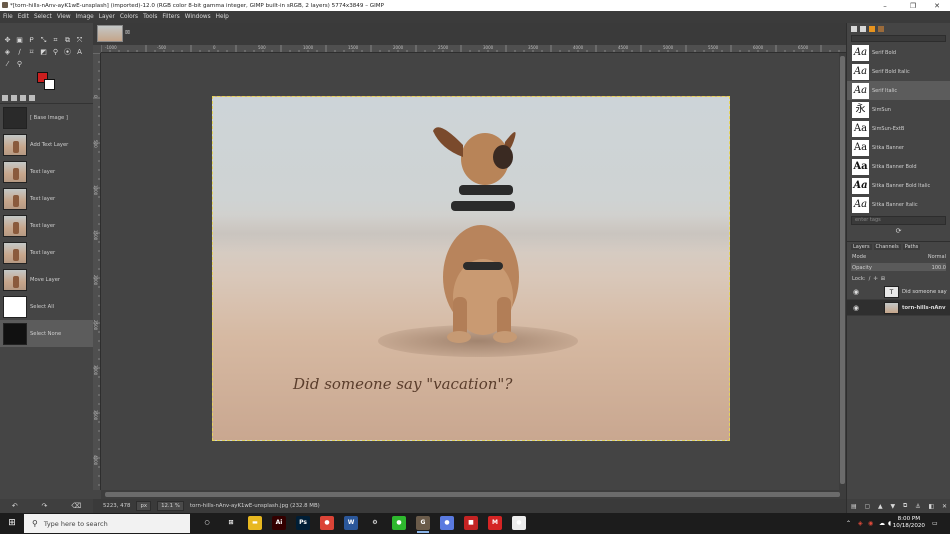 This screenshot has width=950, height=534. Describe the element at coordinates (7, 40) in the screenshot. I see `move-tool-icon: ✥` at that location.